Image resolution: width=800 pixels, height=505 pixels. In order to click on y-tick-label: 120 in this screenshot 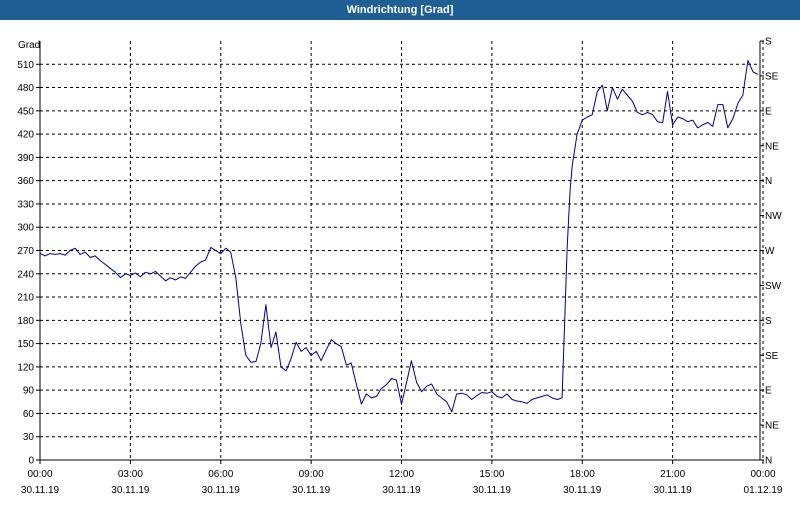, I will do `click(25, 367)`.